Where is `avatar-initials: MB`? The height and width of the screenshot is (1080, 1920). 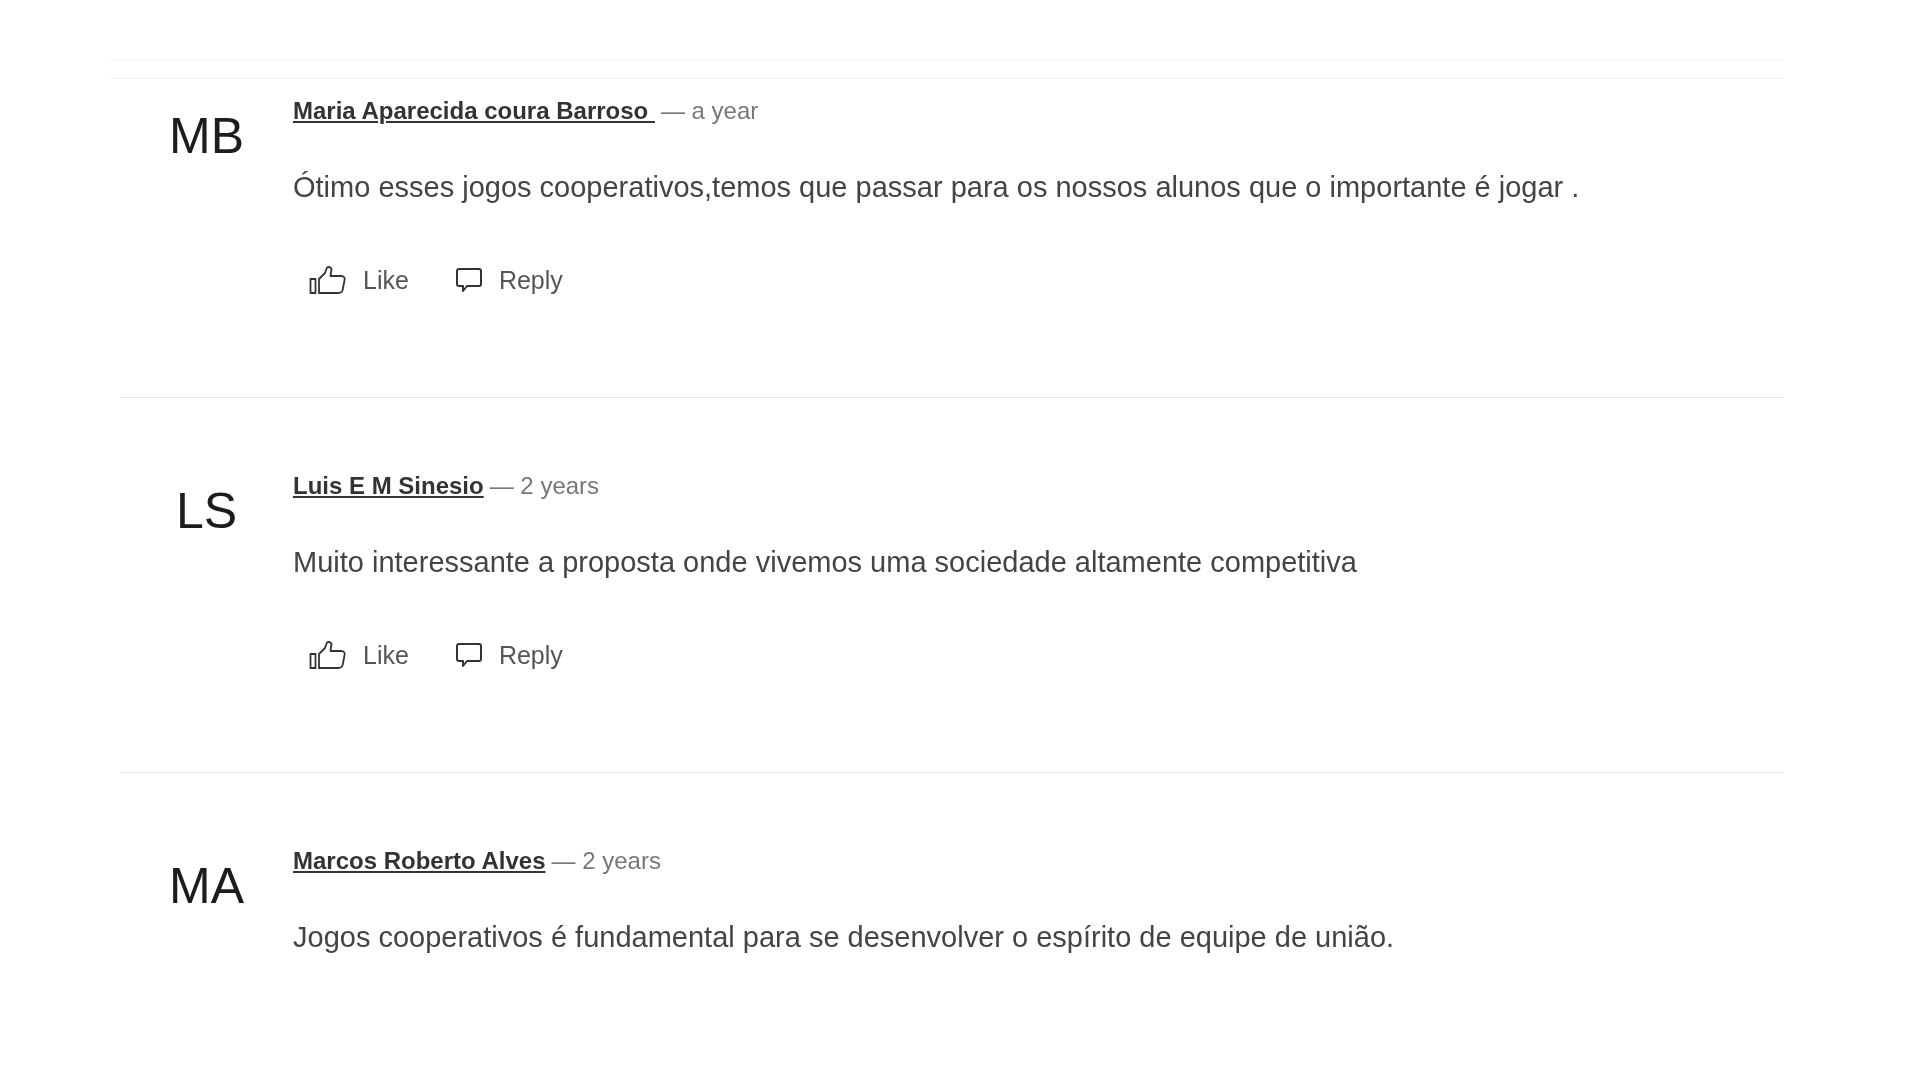
avatar-initials: MB is located at coordinates (206, 136).